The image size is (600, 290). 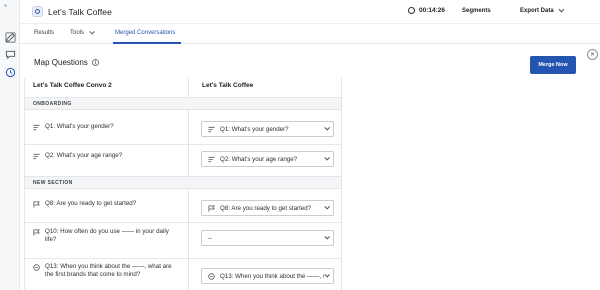 I want to click on merge-now-button: Merge Now, so click(x=553, y=65).